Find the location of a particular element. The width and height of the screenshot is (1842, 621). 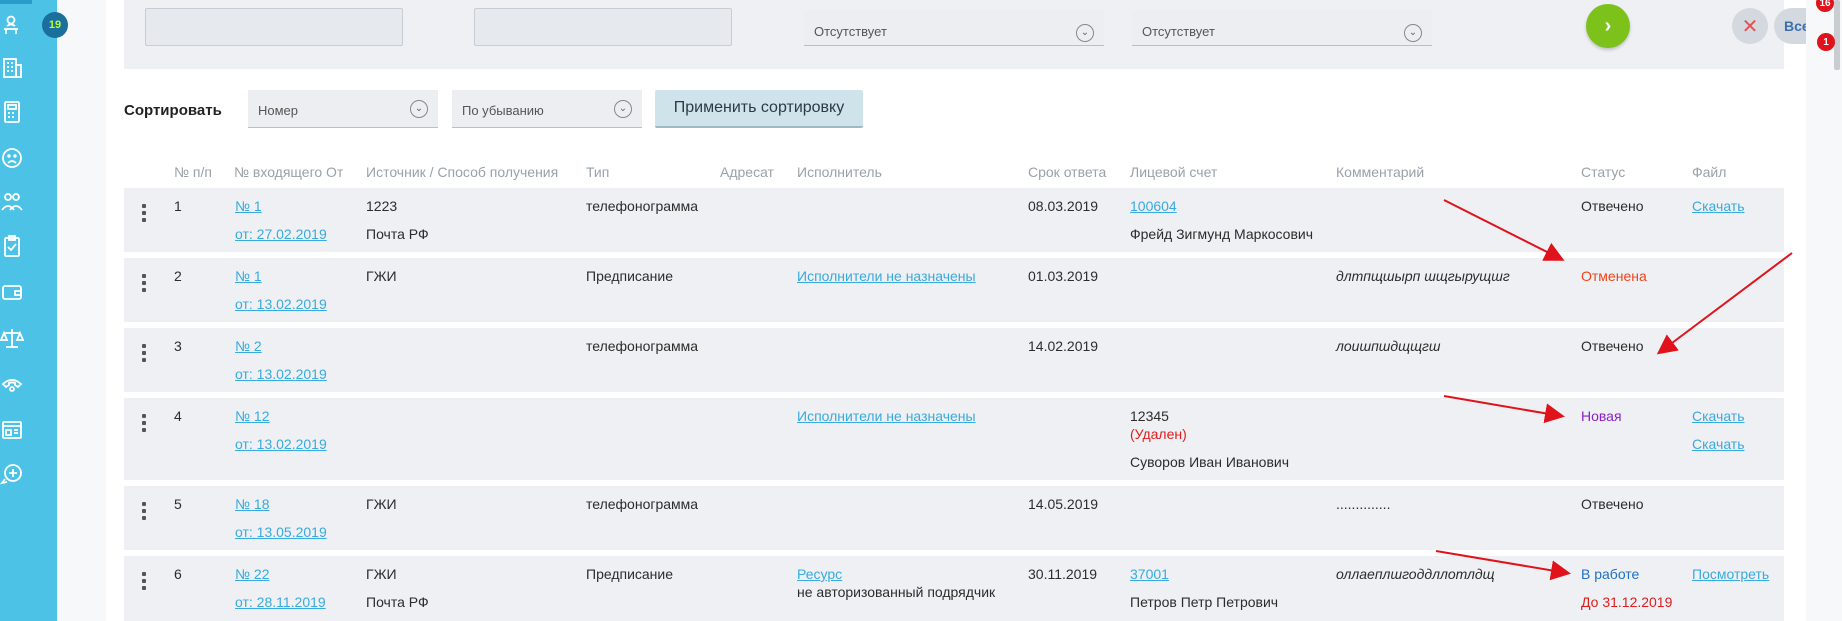

account-link: 37001 is located at coordinates (1149, 574).